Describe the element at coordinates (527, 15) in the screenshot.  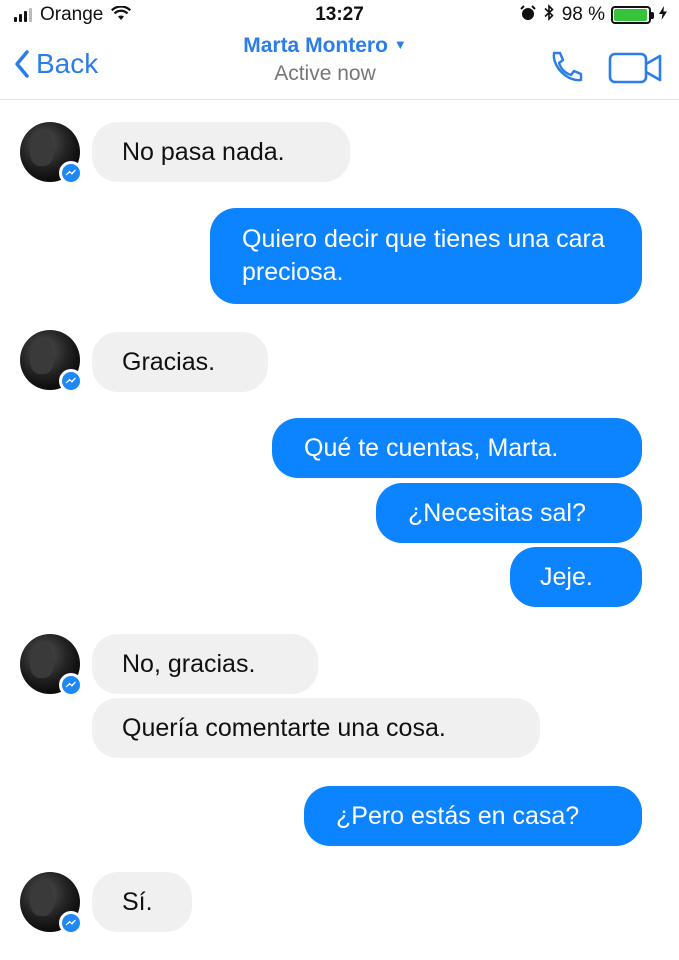
I see `alarm-icon` at that location.